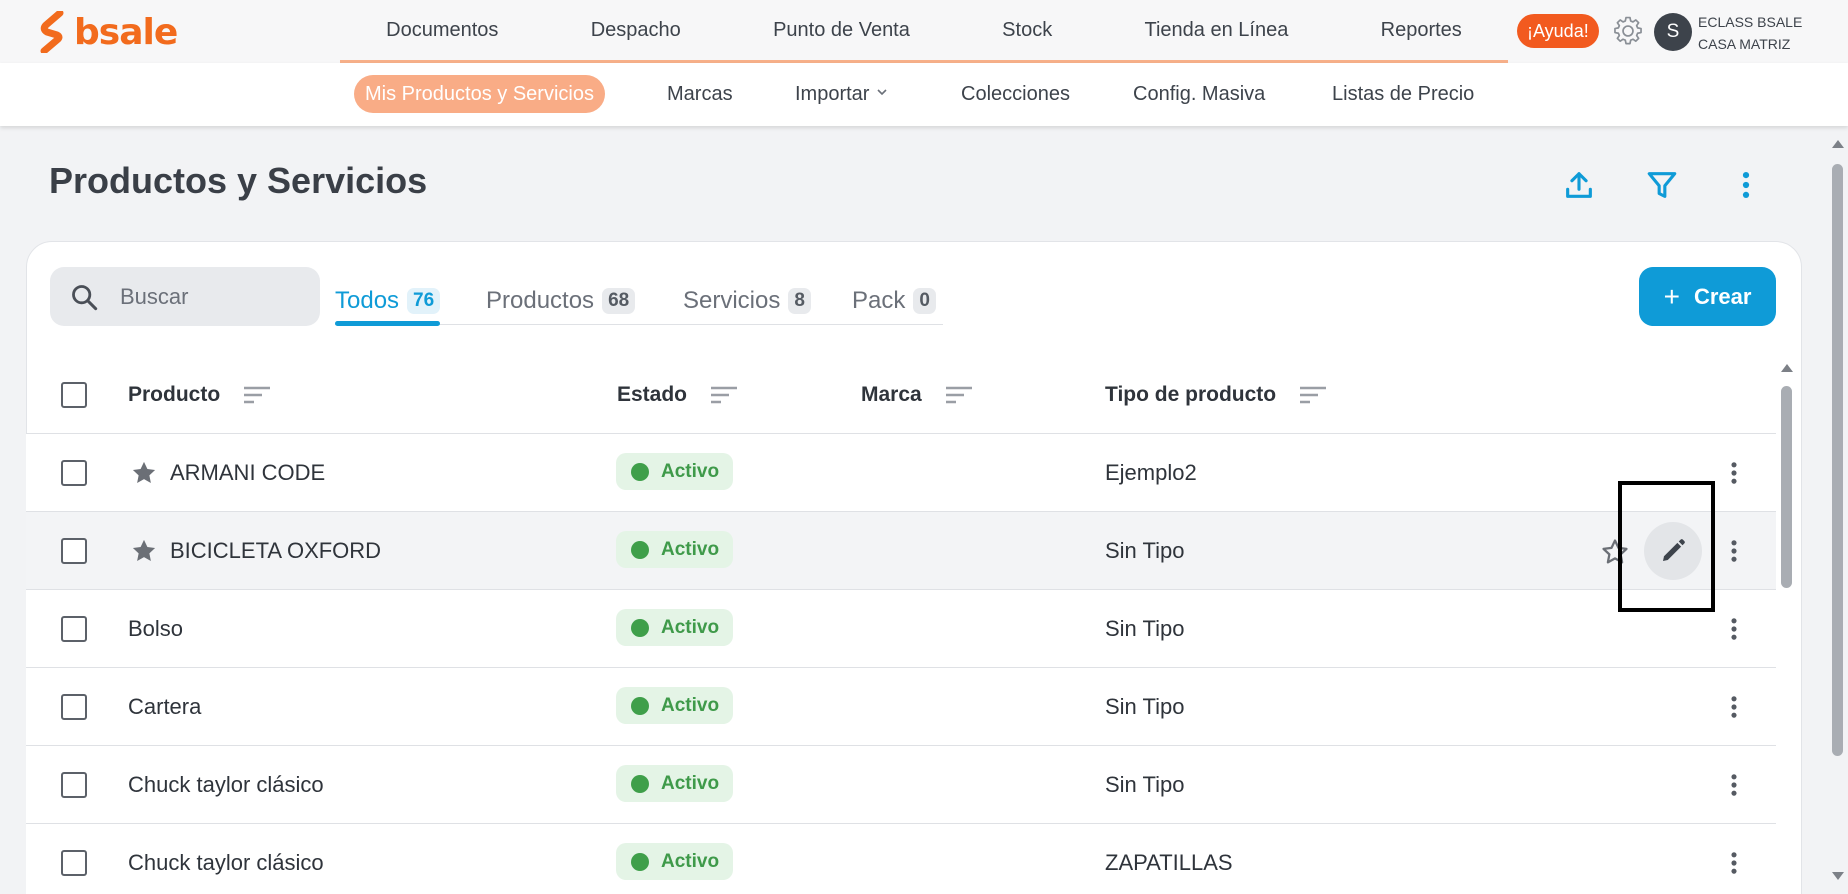 This screenshot has height=894, width=1848. I want to click on create-button: + Crear, so click(1707, 296).